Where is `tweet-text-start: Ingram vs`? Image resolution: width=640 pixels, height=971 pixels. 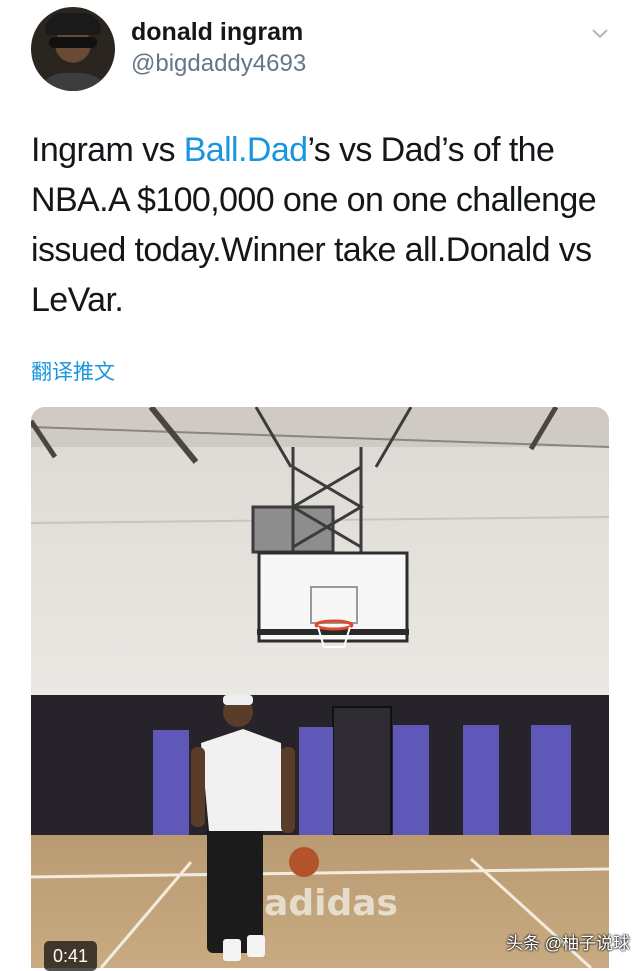
tweet-text-start: Ingram vs is located at coordinates (107, 150).